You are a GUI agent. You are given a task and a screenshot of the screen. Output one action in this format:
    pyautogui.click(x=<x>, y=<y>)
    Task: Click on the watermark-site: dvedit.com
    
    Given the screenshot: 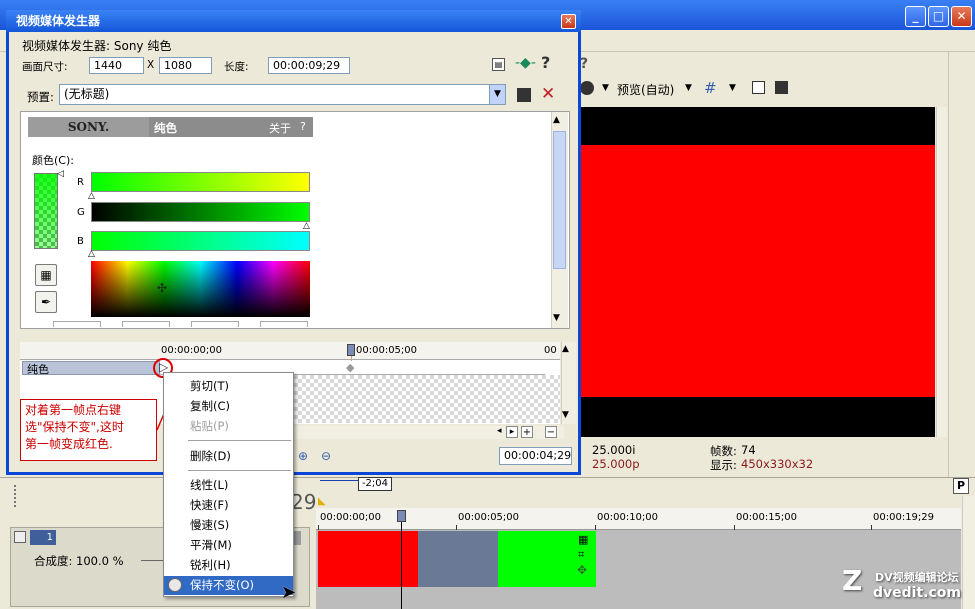 What is the action you would take?
    pyautogui.click(x=917, y=593)
    